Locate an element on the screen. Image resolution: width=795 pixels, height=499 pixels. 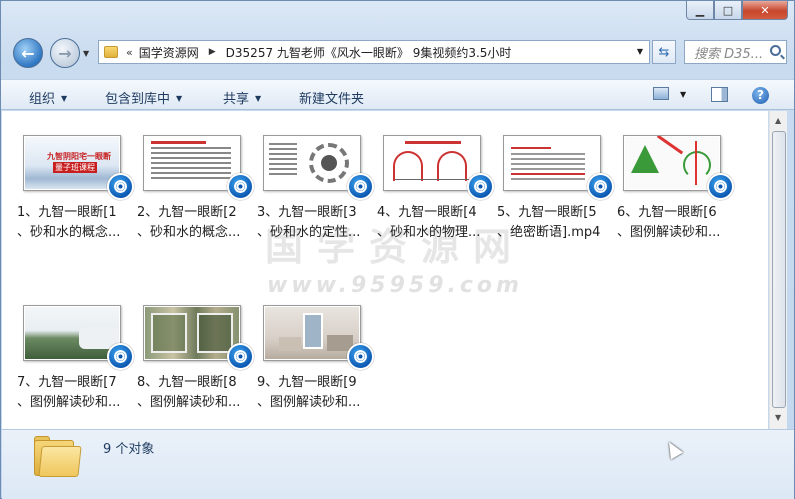
scroll-up-icon: ▲ is located at coordinates (778, 120).